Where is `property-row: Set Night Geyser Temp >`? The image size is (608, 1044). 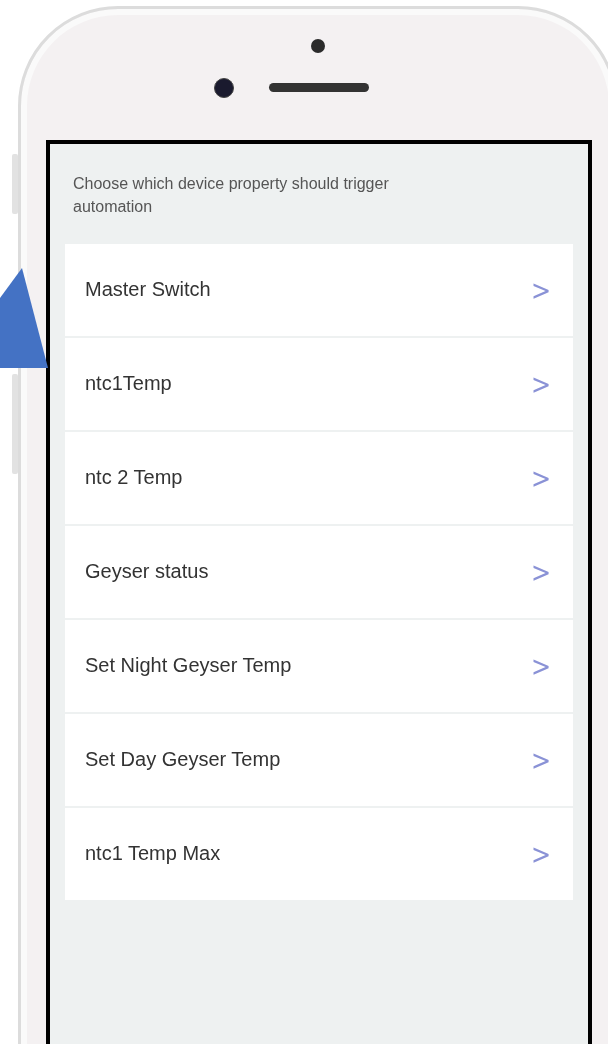
property-row: Set Night Geyser Temp > is located at coordinates (319, 665).